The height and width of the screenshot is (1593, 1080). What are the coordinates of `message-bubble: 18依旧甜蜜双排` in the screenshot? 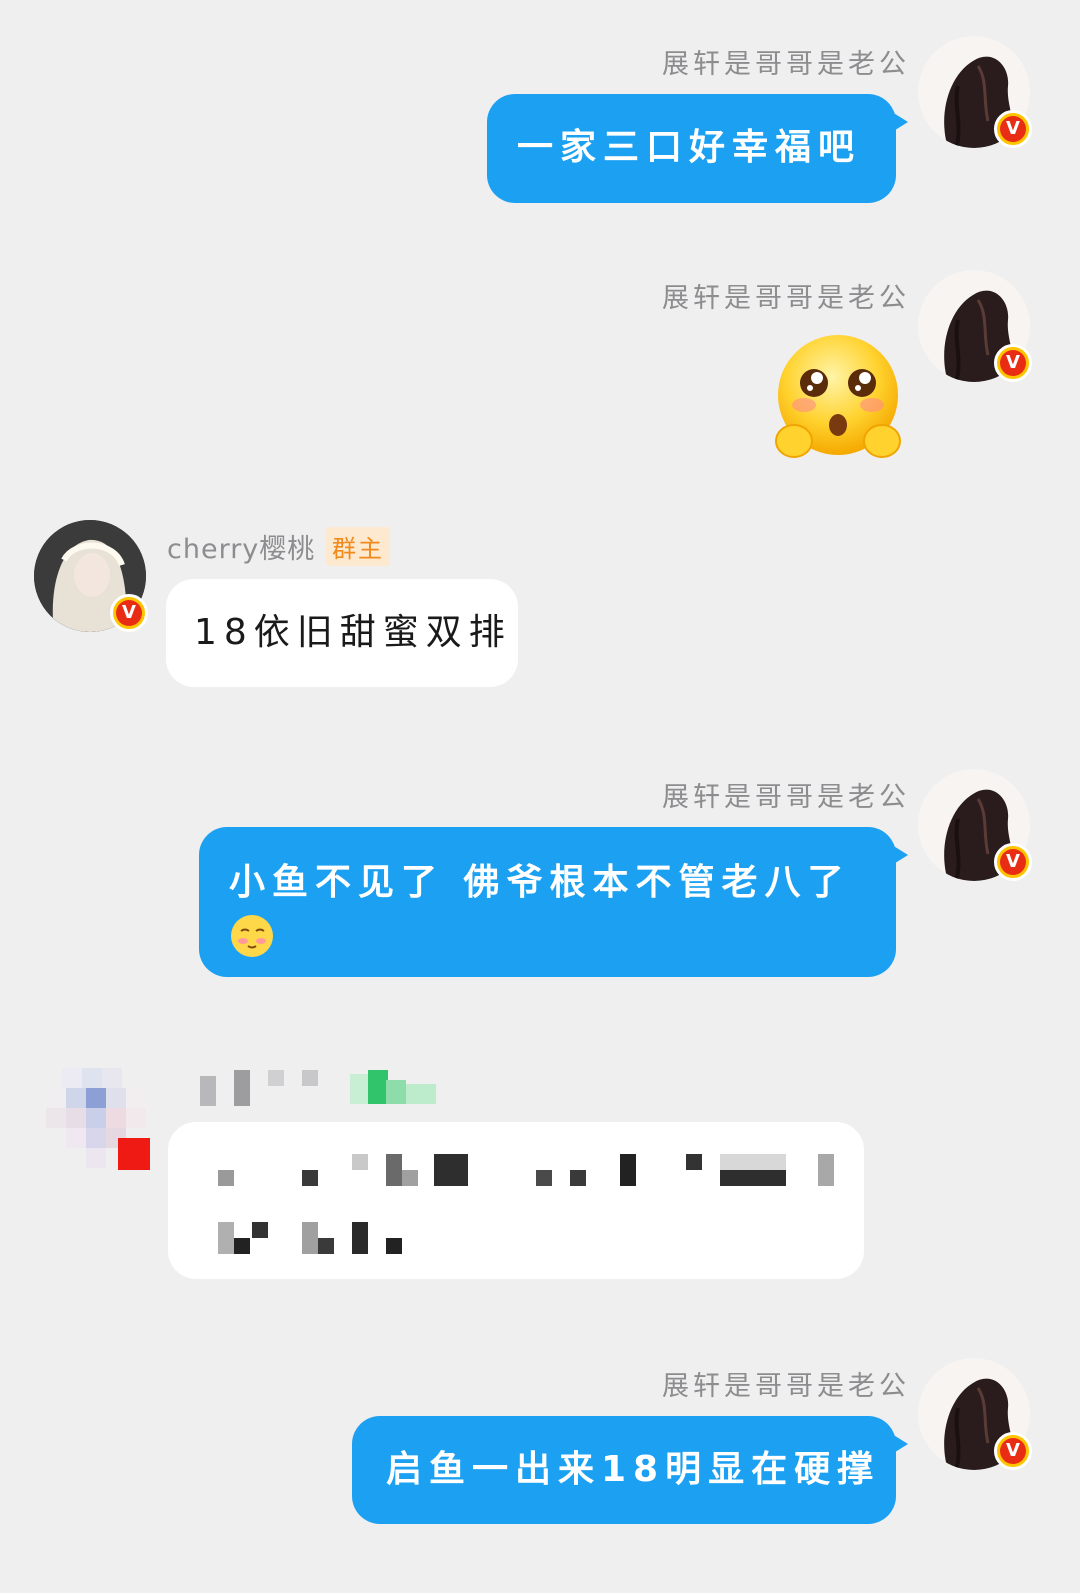 It's located at (342, 633).